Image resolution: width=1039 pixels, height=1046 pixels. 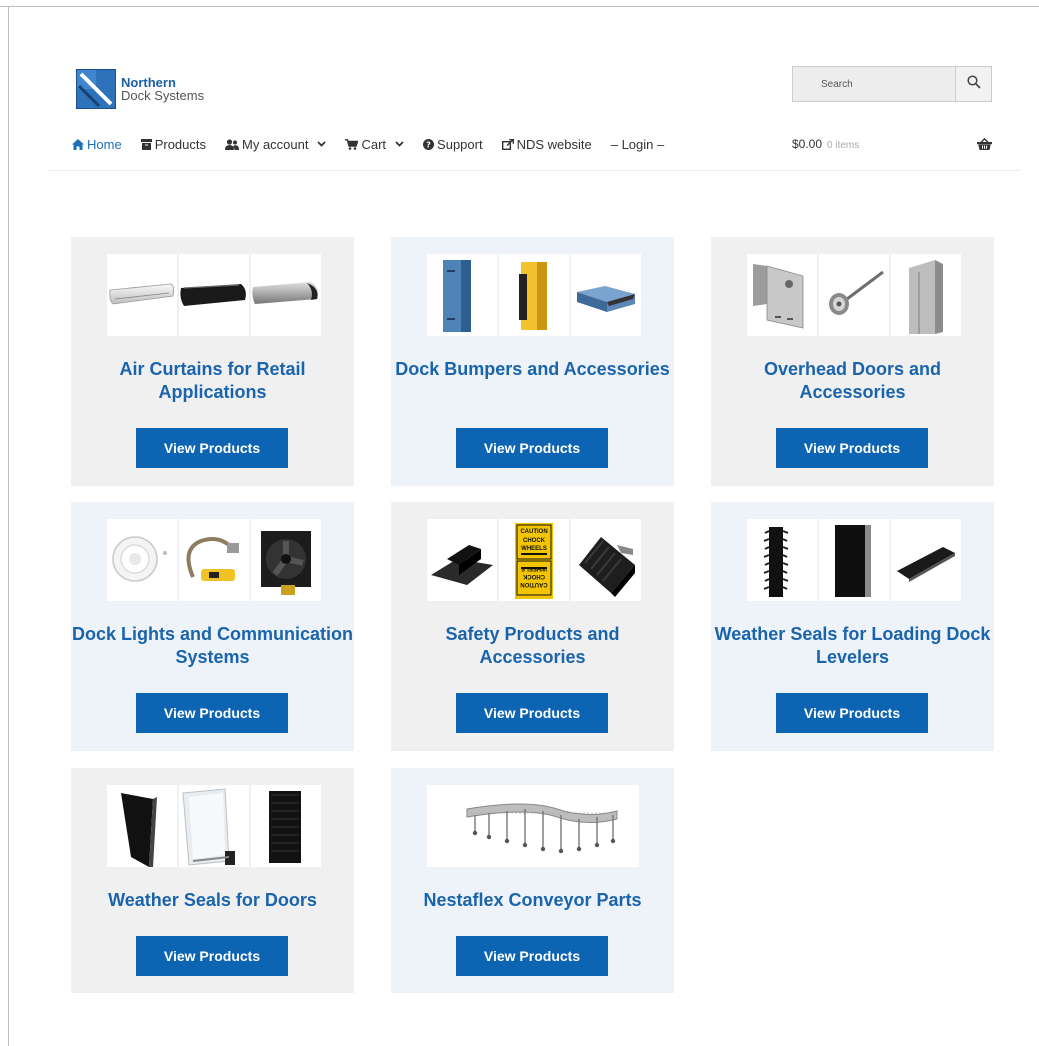 What do you see at coordinates (874, 84) in the screenshot?
I see `search-input` at bounding box center [874, 84].